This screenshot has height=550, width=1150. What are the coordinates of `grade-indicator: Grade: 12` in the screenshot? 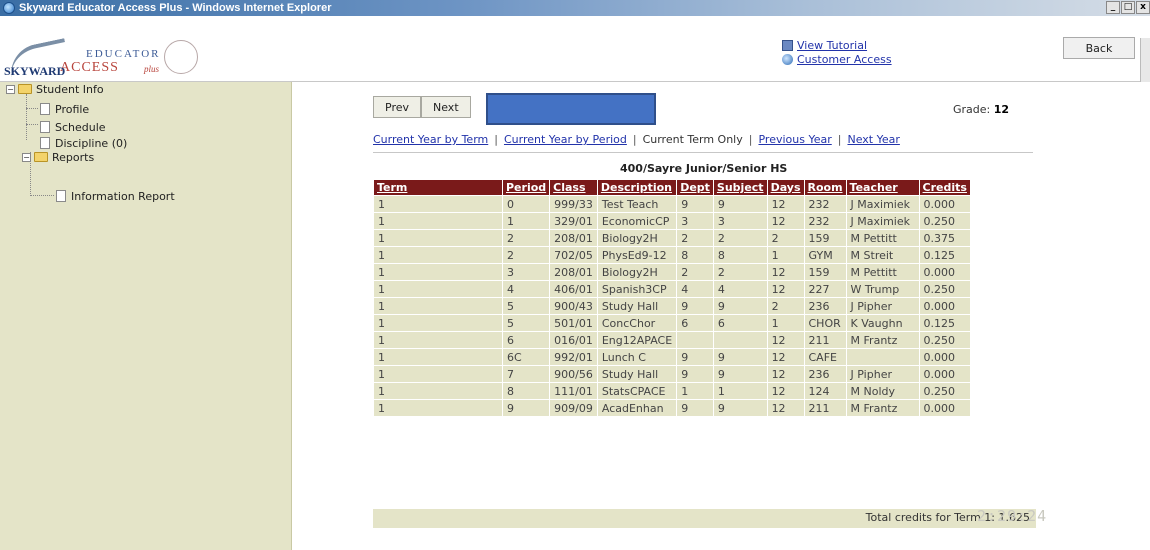 It's located at (981, 109).